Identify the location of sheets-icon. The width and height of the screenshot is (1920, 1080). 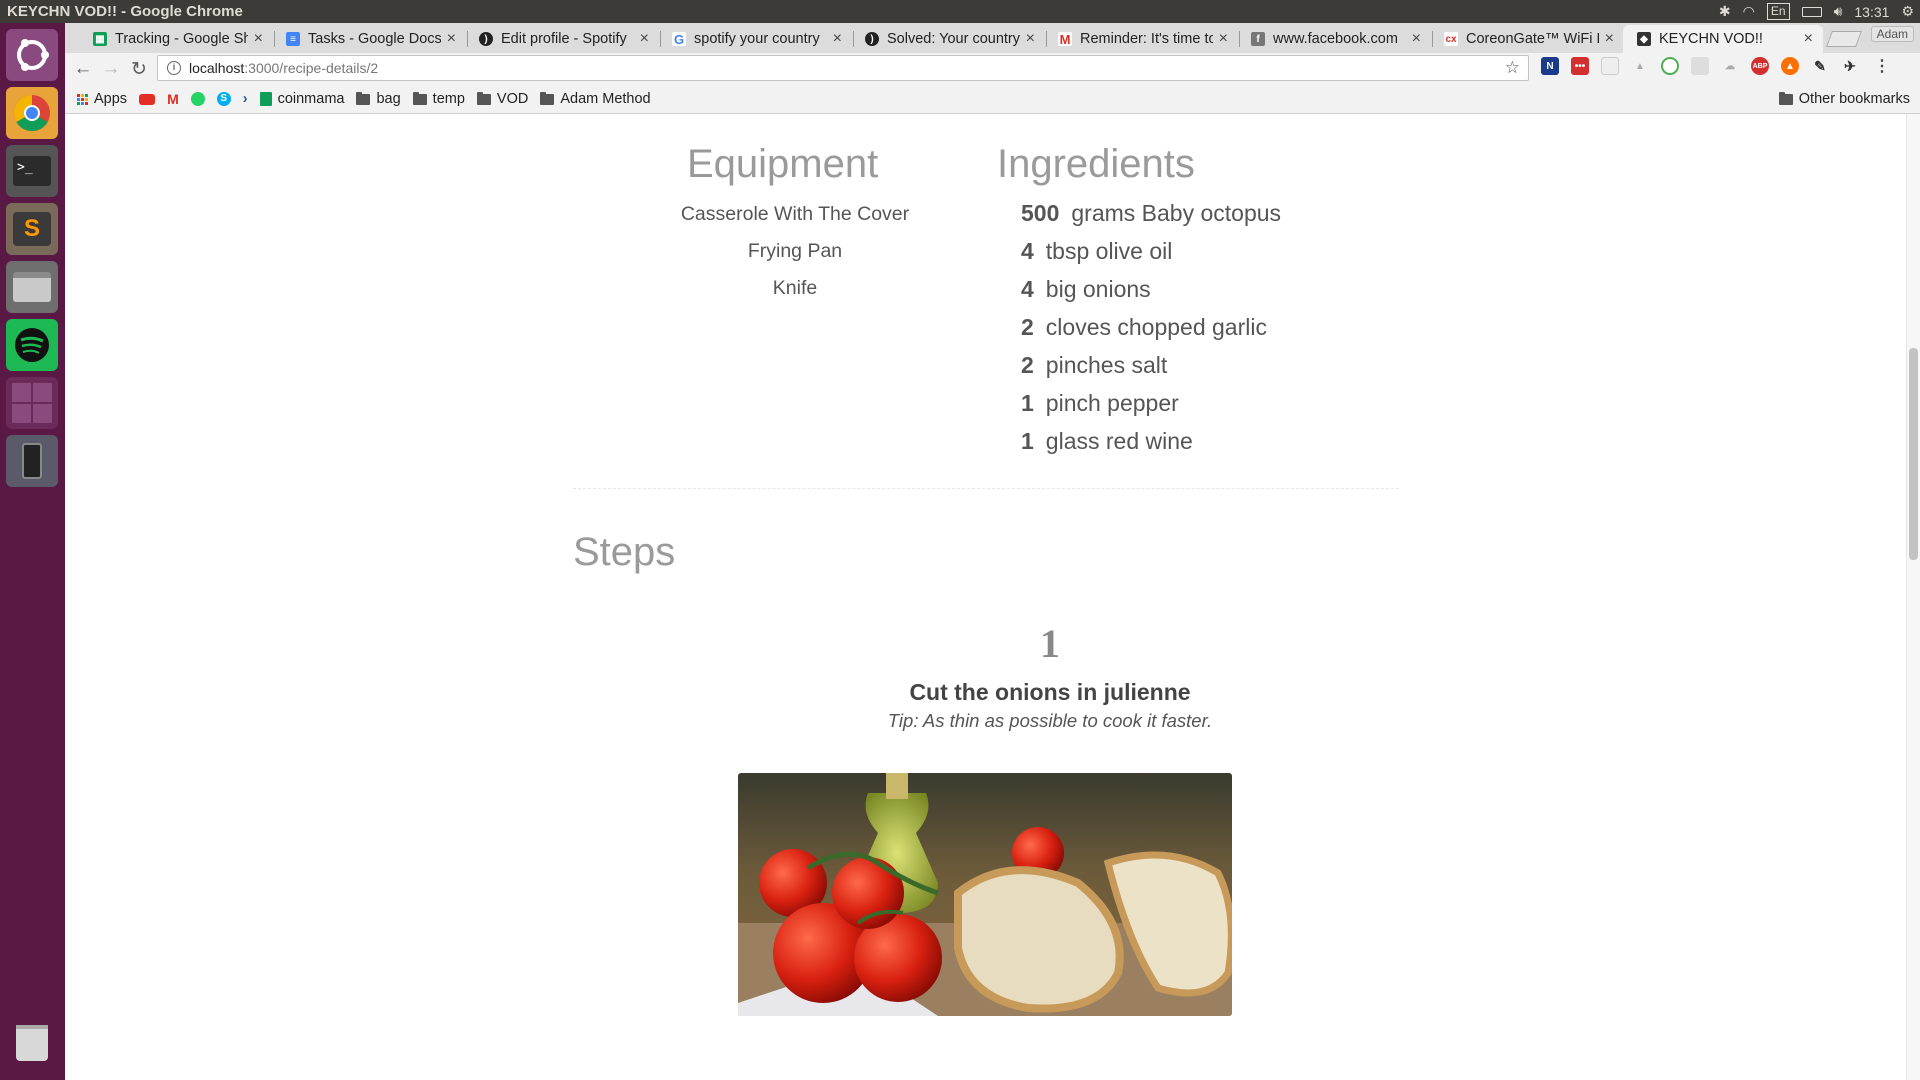
(265, 99).